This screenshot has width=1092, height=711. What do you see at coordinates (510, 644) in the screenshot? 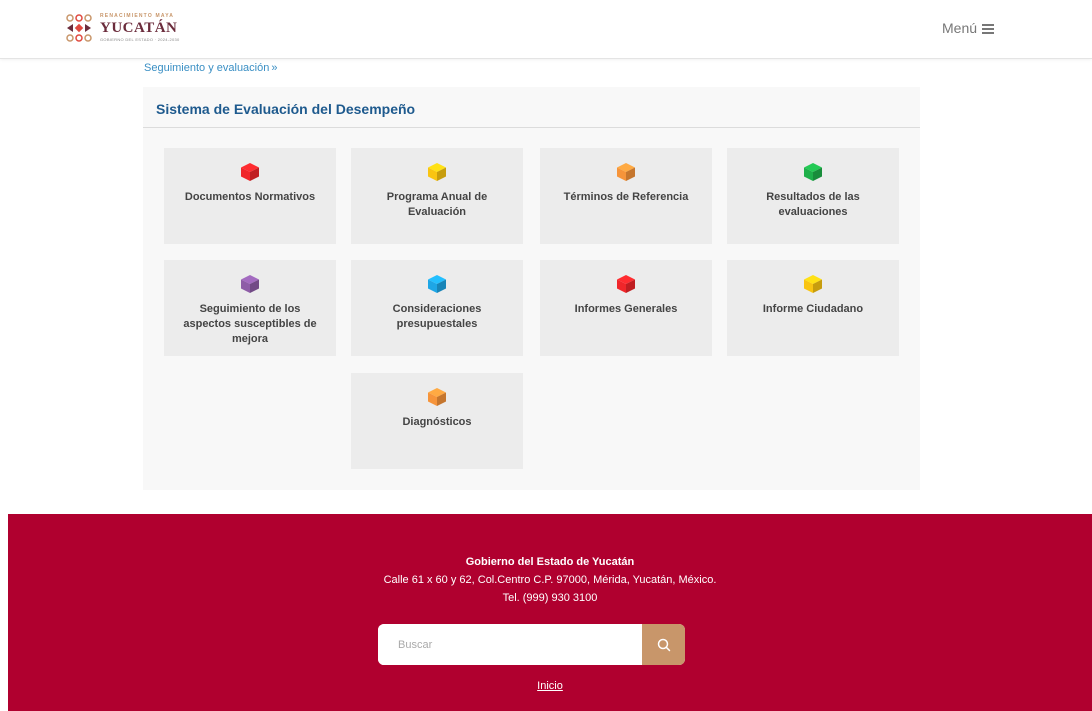
I see `search-input` at bounding box center [510, 644].